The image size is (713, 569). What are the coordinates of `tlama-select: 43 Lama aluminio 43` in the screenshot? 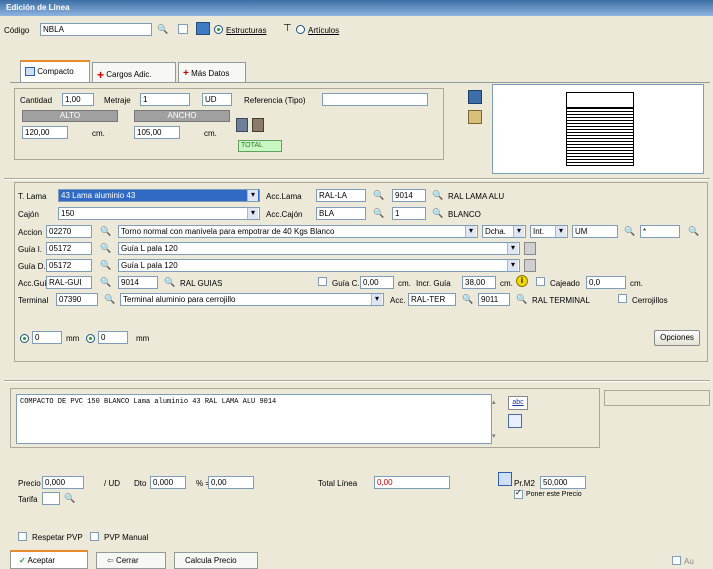 It's located at (159, 195).